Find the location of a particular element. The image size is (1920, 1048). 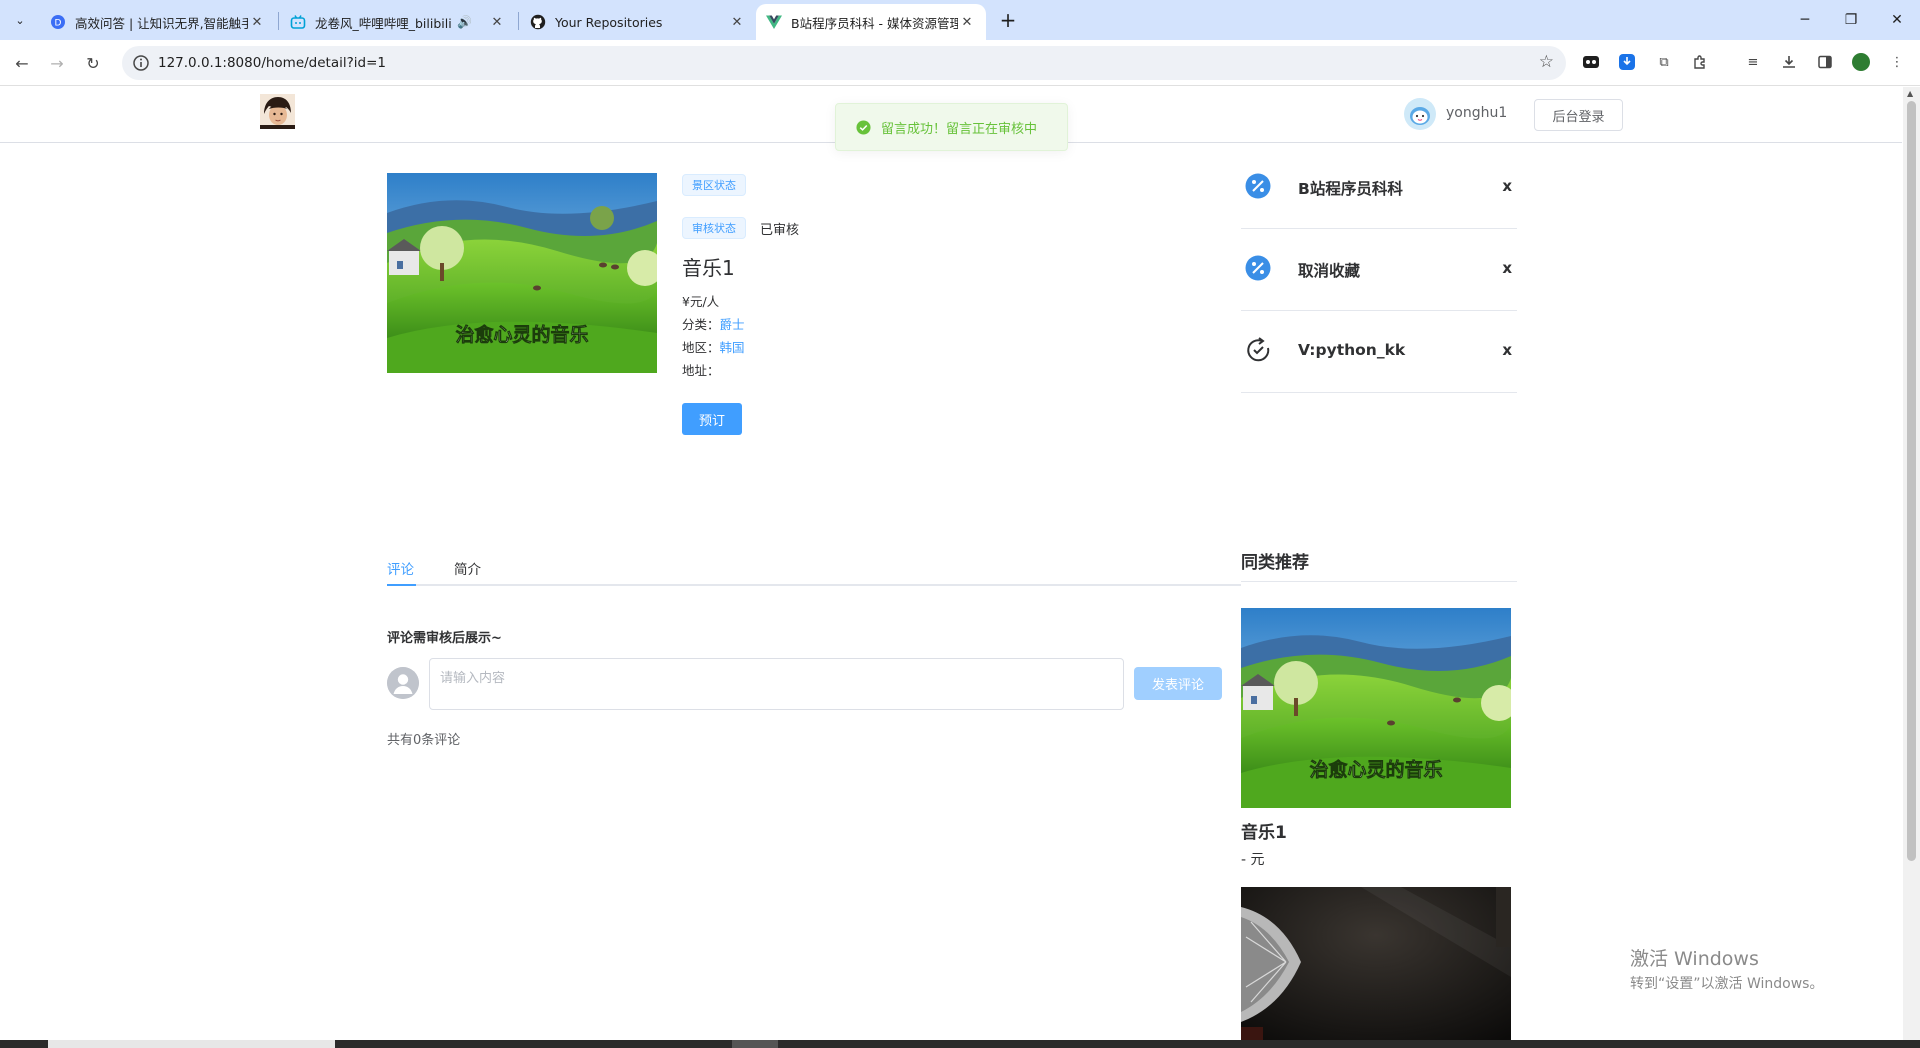

user-avatar is located at coordinates (1420, 114).